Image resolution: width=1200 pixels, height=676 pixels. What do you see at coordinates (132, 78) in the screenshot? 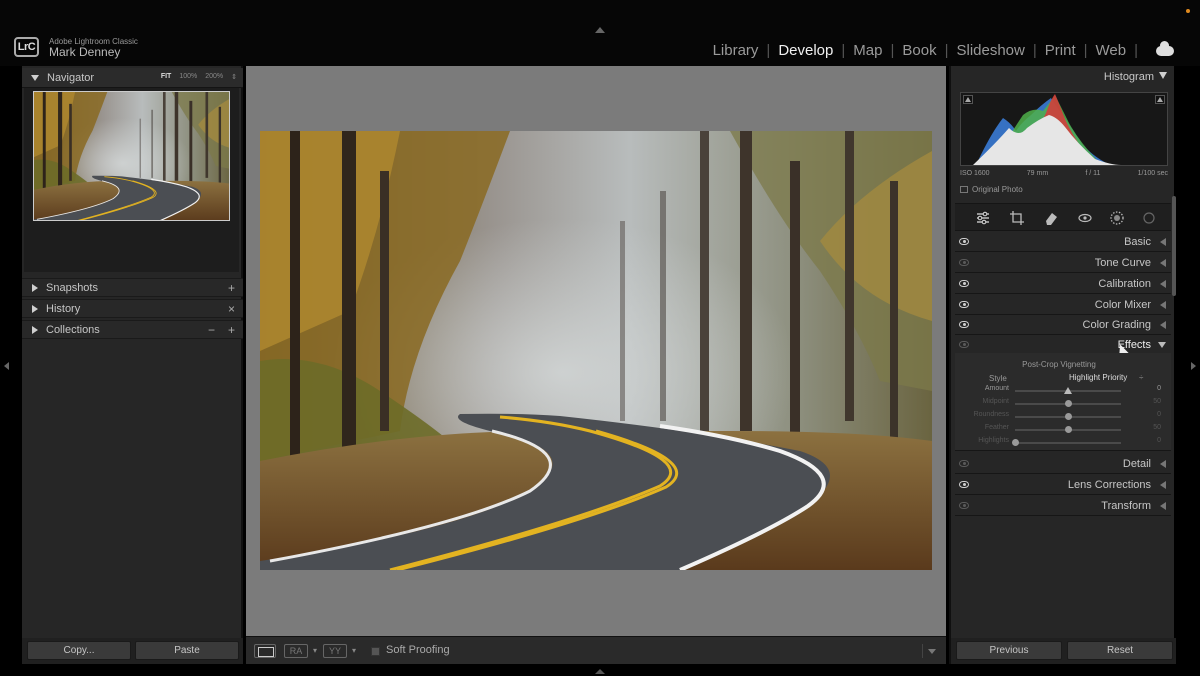
I see `navigator-header: Navigator FIT 100% 200% ⇕` at bounding box center [132, 78].